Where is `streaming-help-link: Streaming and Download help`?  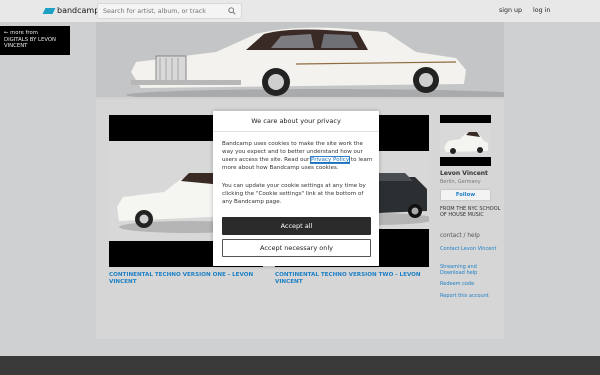 streaming-help-link: Streaming and Download help is located at coordinates (470, 270).